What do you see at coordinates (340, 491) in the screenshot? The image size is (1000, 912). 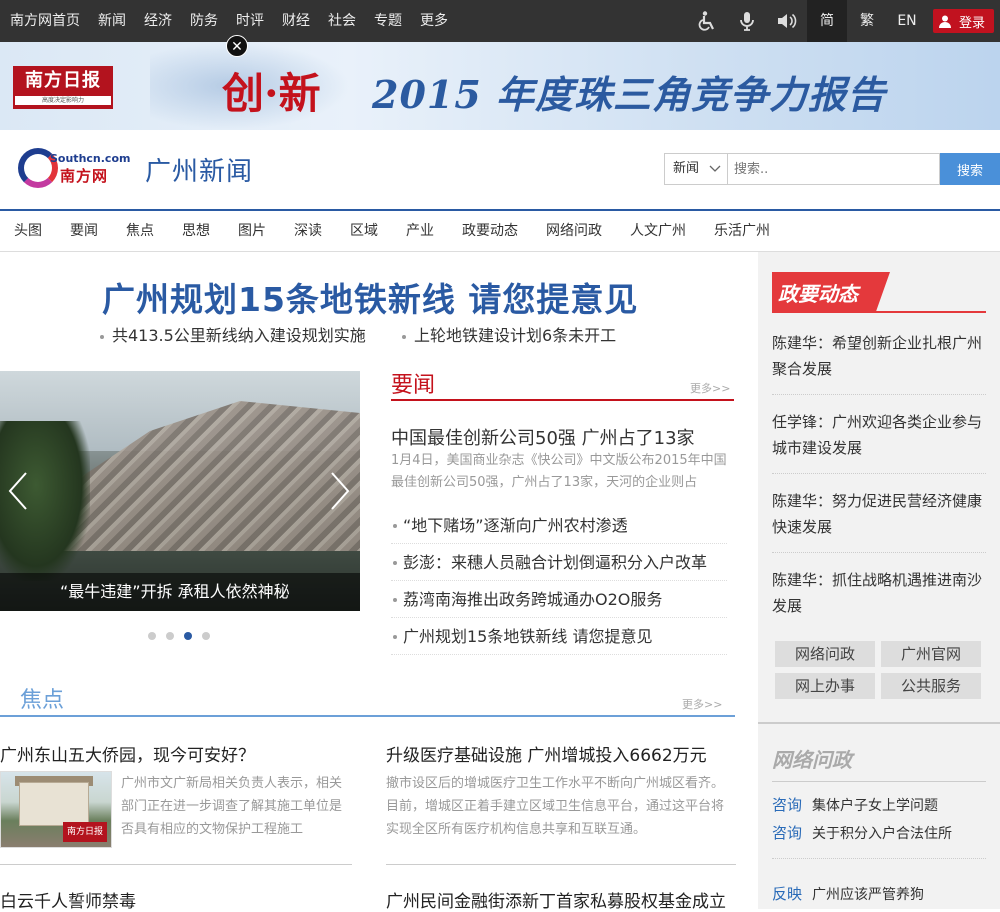 I see `chevron-right-icon` at bounding box center [340, 491].